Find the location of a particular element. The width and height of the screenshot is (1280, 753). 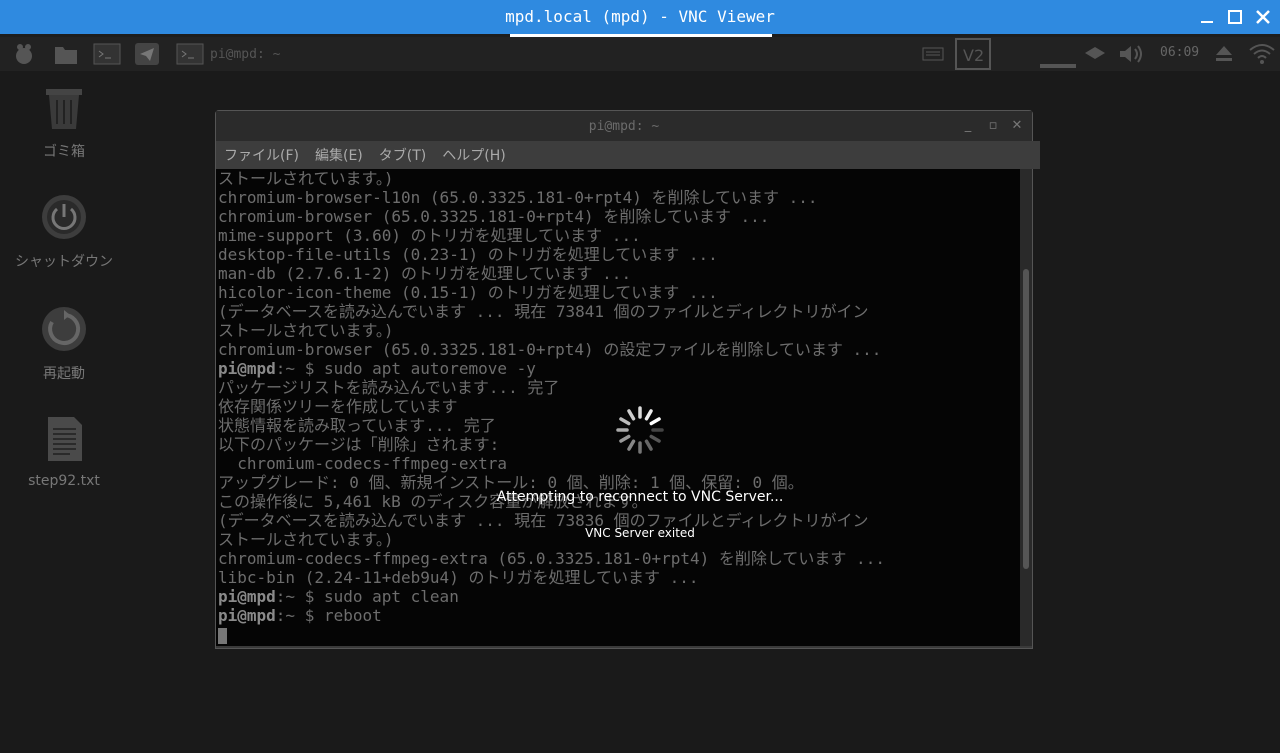

terminal-line: パッケージリストを読み込んでいます... 完了 is located at coordinates (618, 387).